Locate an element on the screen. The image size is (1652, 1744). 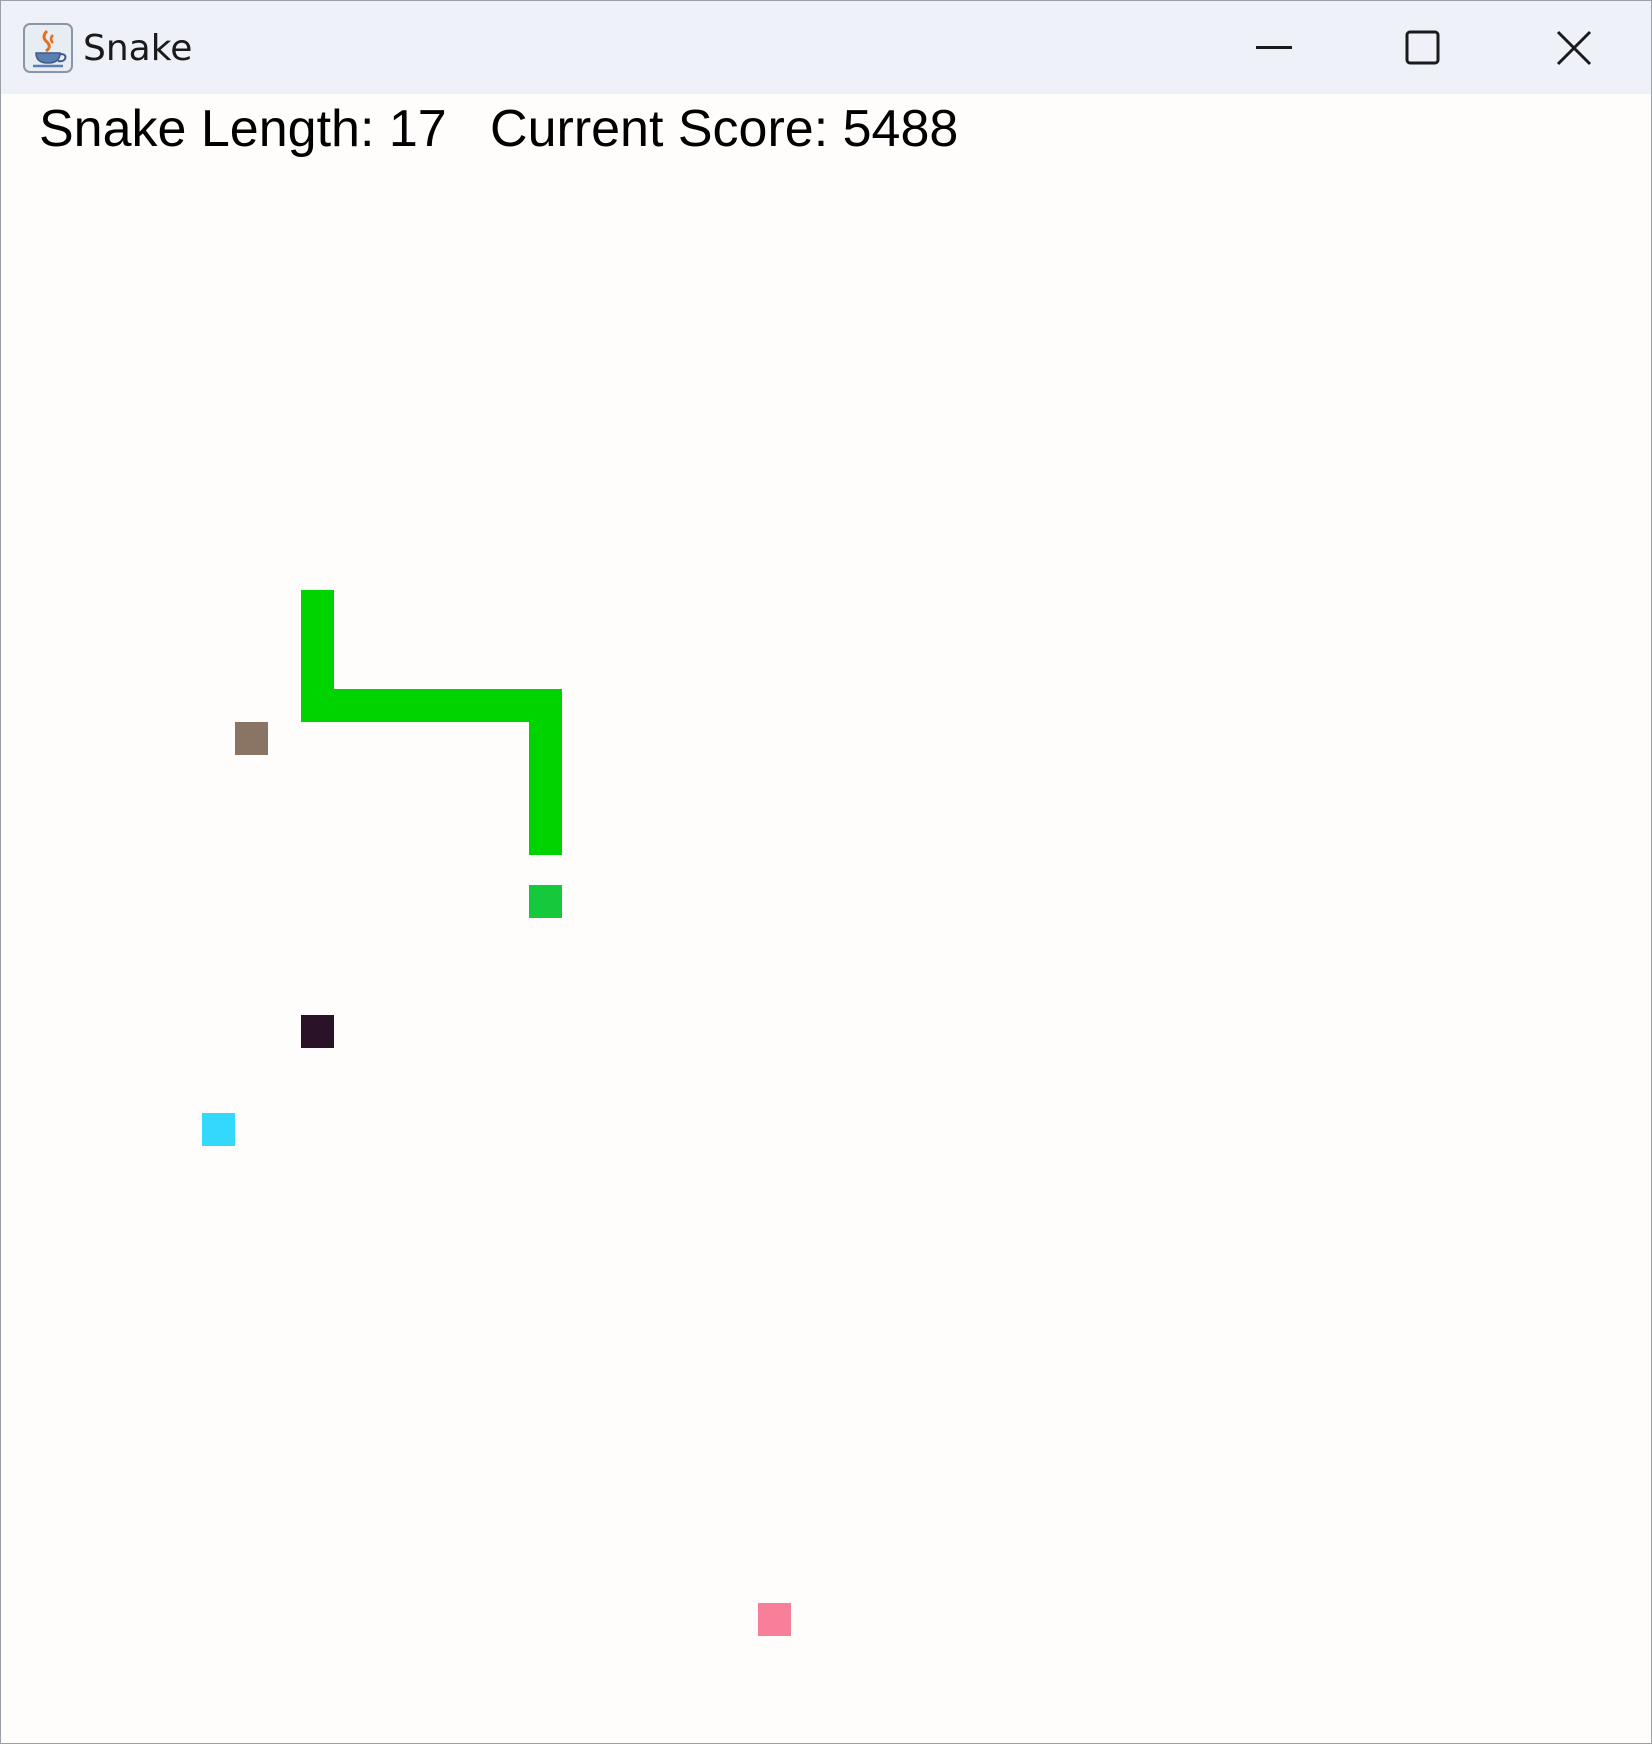
close-icon is located at coordinates (1574, 47).